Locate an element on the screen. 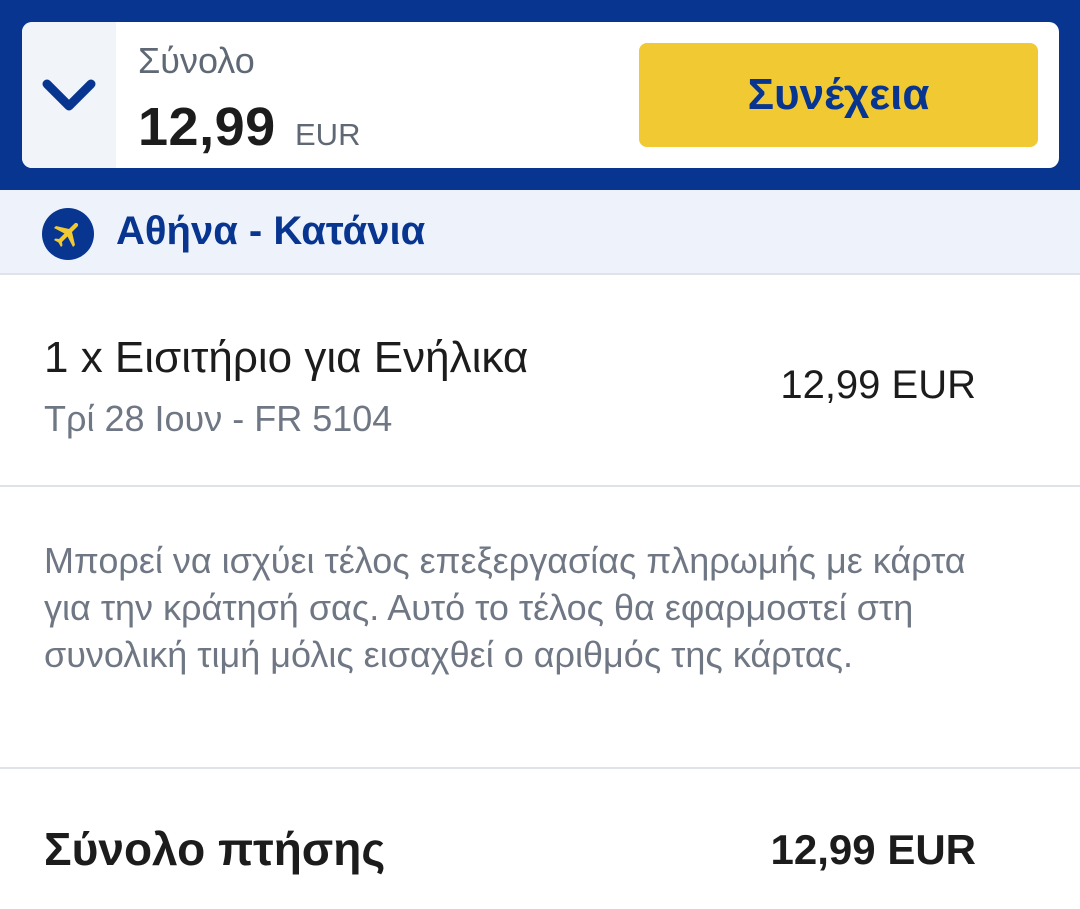  chevron-down-icon is located at coordinates (69, 95).